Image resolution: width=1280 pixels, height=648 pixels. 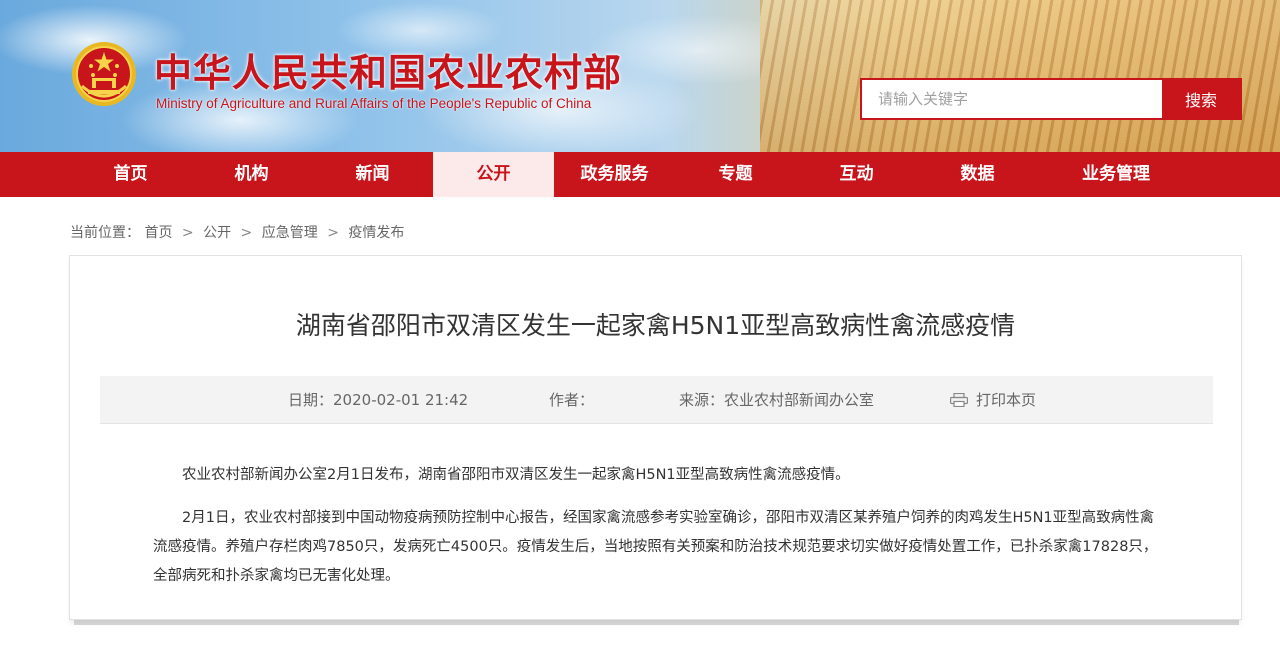 I want to click on nav-item-government-services: 政务服务, so click(x=614, y=174).